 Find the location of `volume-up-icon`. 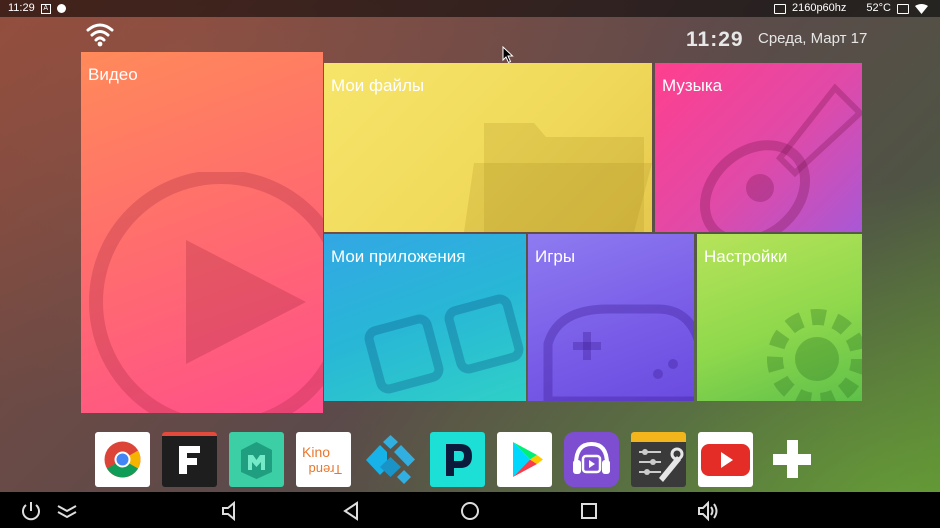

volume-up-icon is located at coordinates (708, 511).